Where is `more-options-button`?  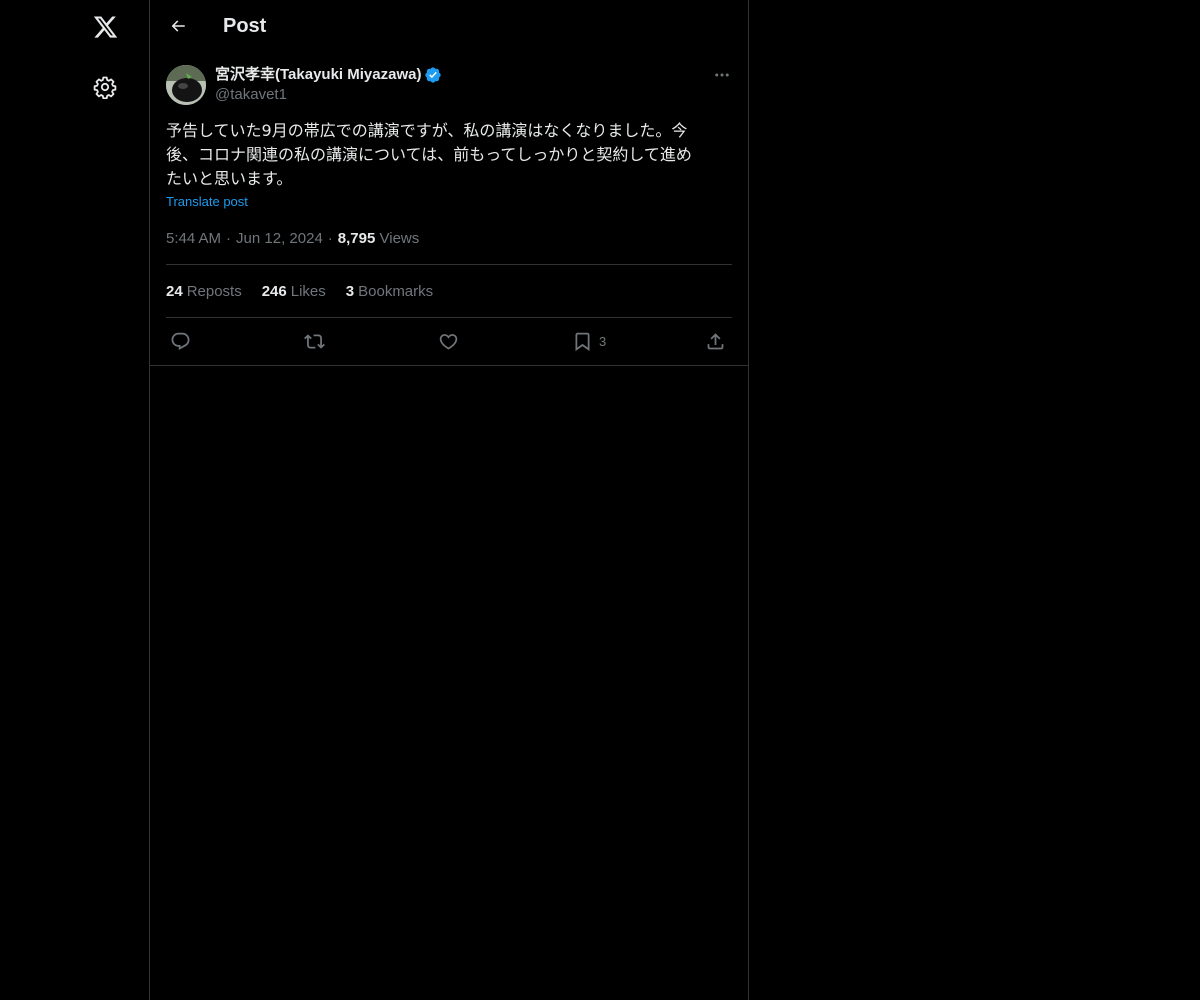
more-options-button is located at coordinates (722, 75).